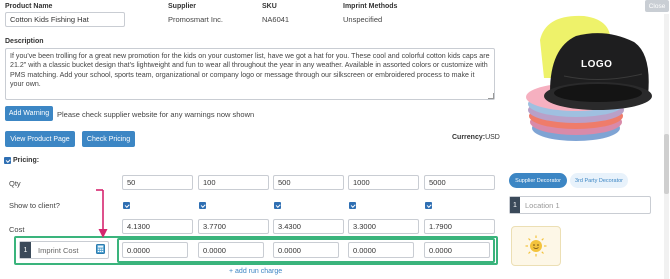 This screenshot has height=279, width=670. Describe the element at coordinates (233, 226) in the screenshot. I see `cost-input-2: 3.7700` at that location.